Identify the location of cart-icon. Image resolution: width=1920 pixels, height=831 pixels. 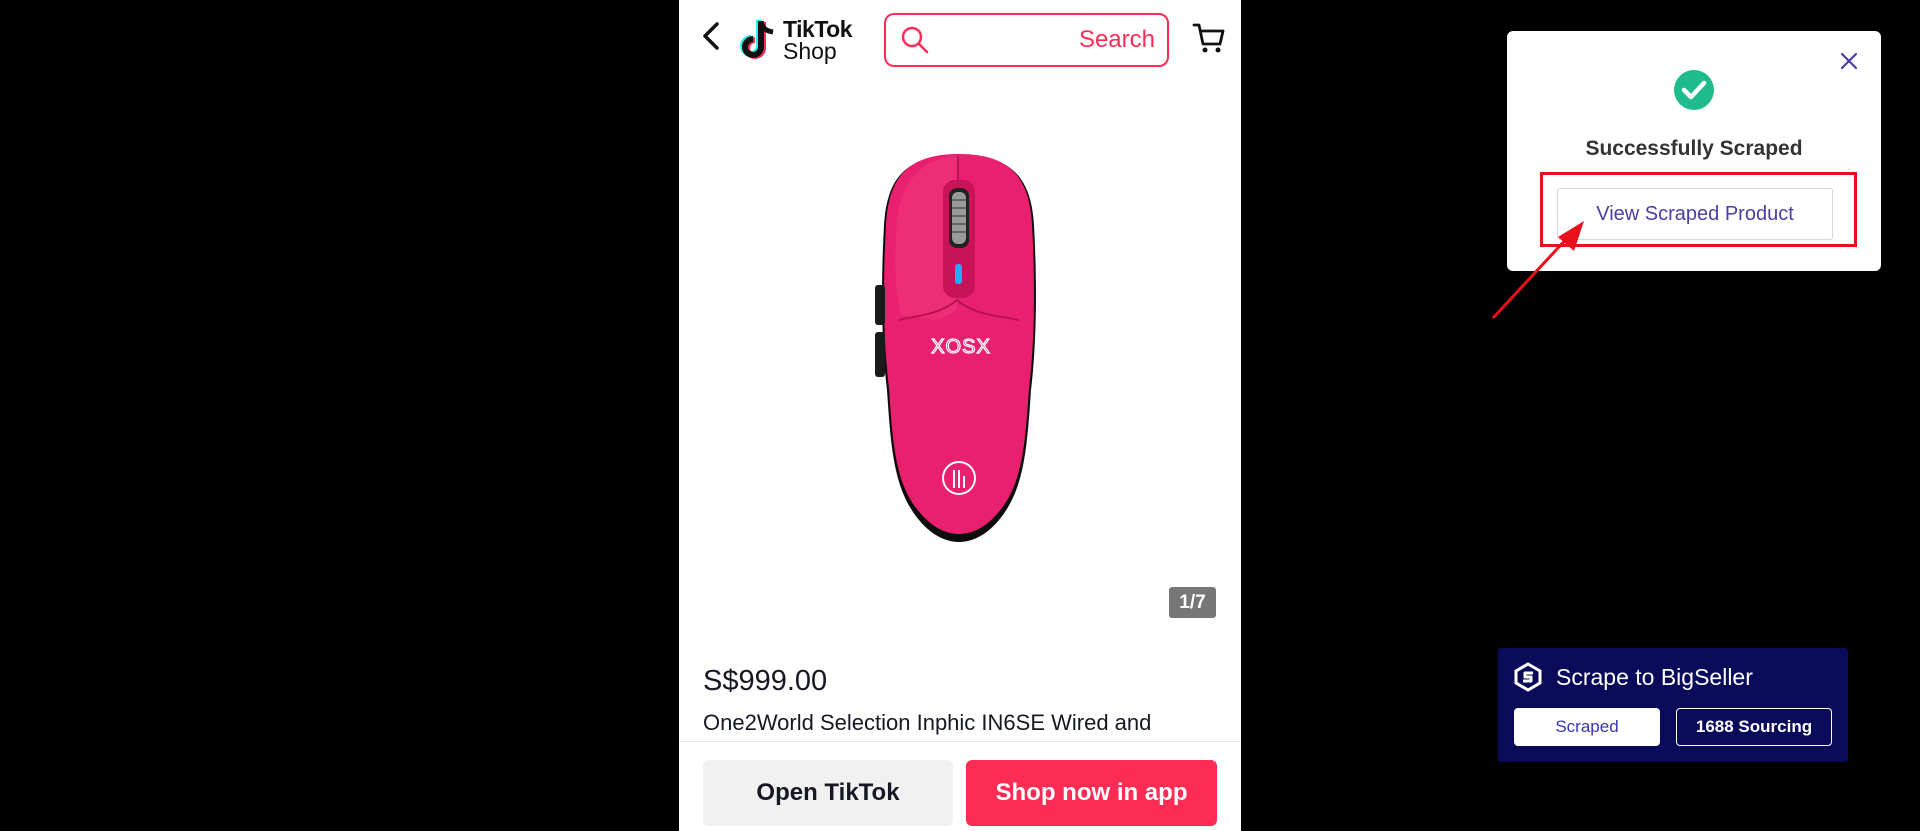
(1208, 38).